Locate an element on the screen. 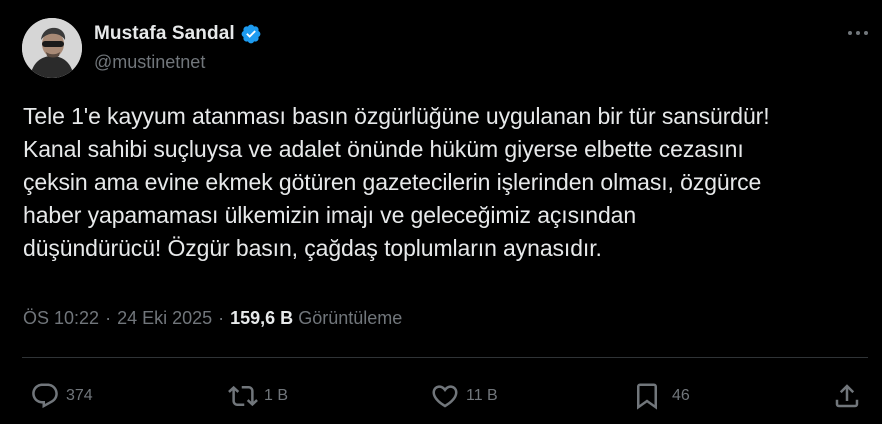 The height and width of the screenshot is (424, 882). share-button is located at coordinates (847, 396).